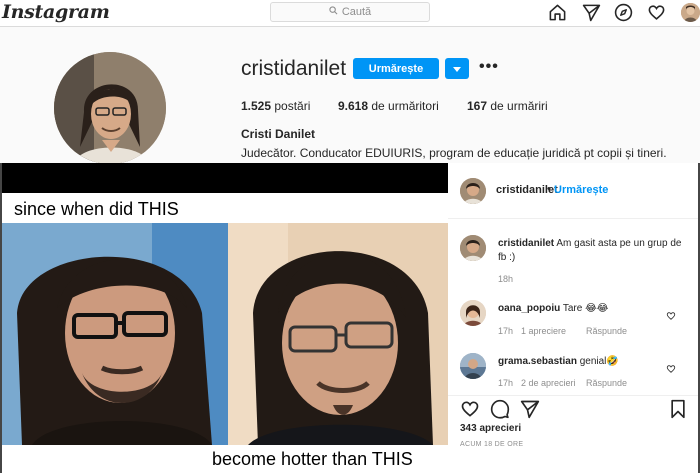 The width and height of the screenshot is (700, 473). I want to click on meme-black-band, so click(225, 178).